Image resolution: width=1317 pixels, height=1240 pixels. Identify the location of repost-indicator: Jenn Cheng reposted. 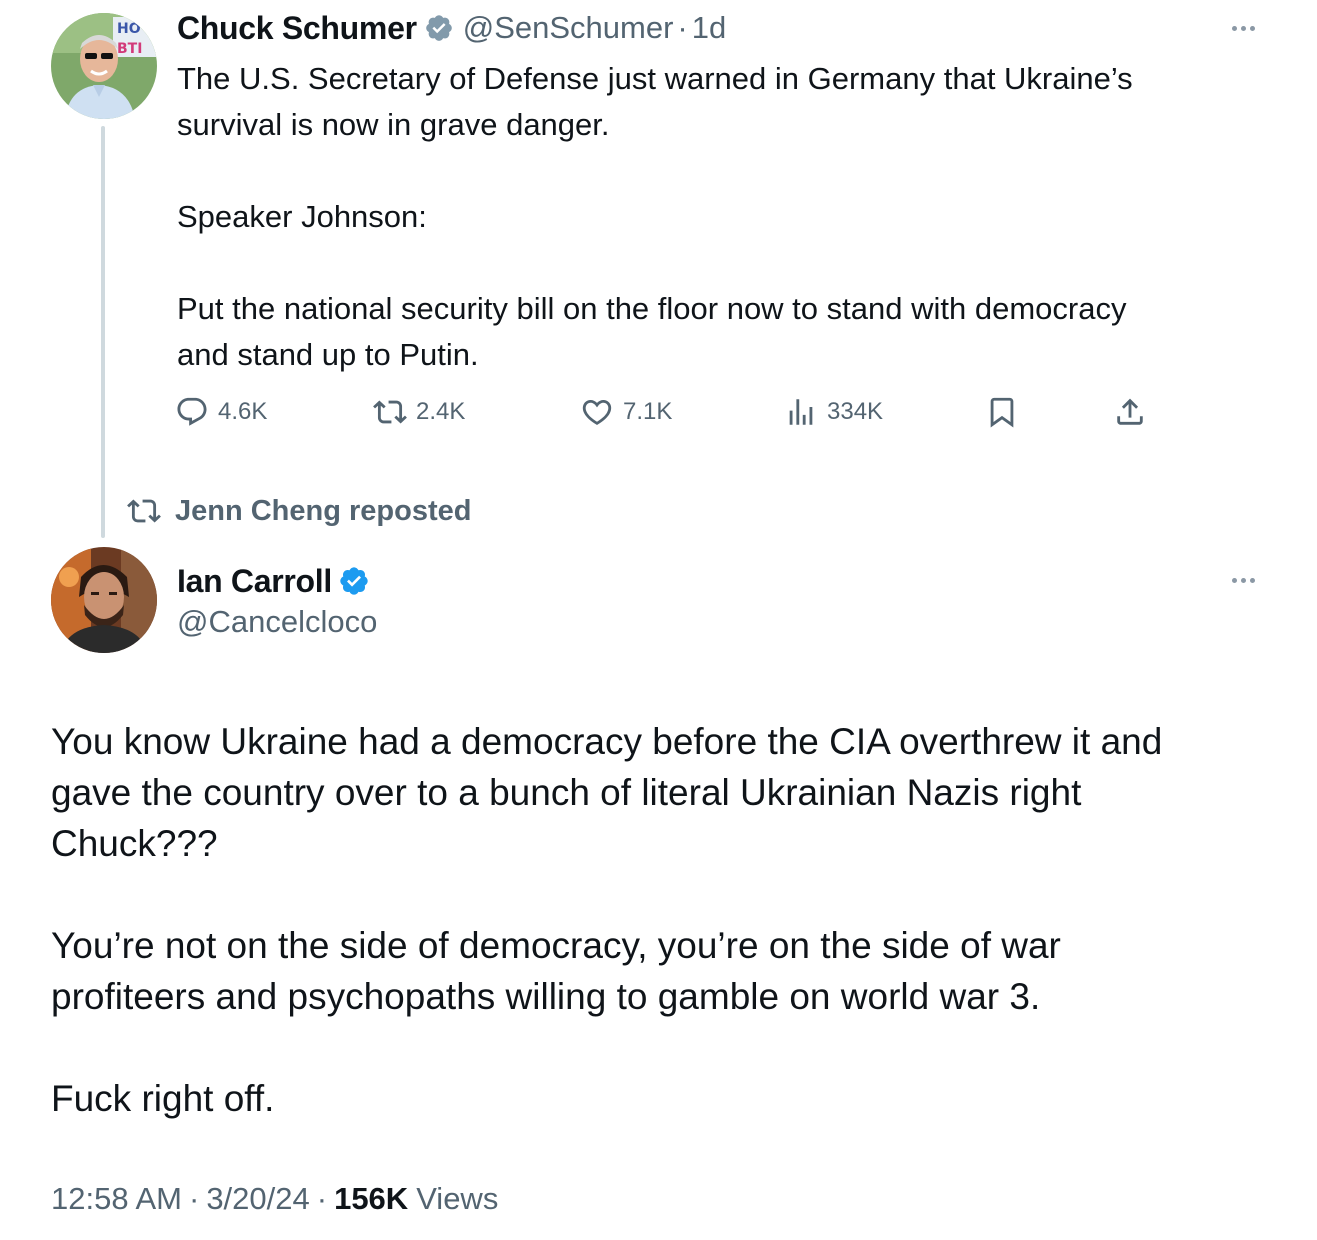
(299, 511).